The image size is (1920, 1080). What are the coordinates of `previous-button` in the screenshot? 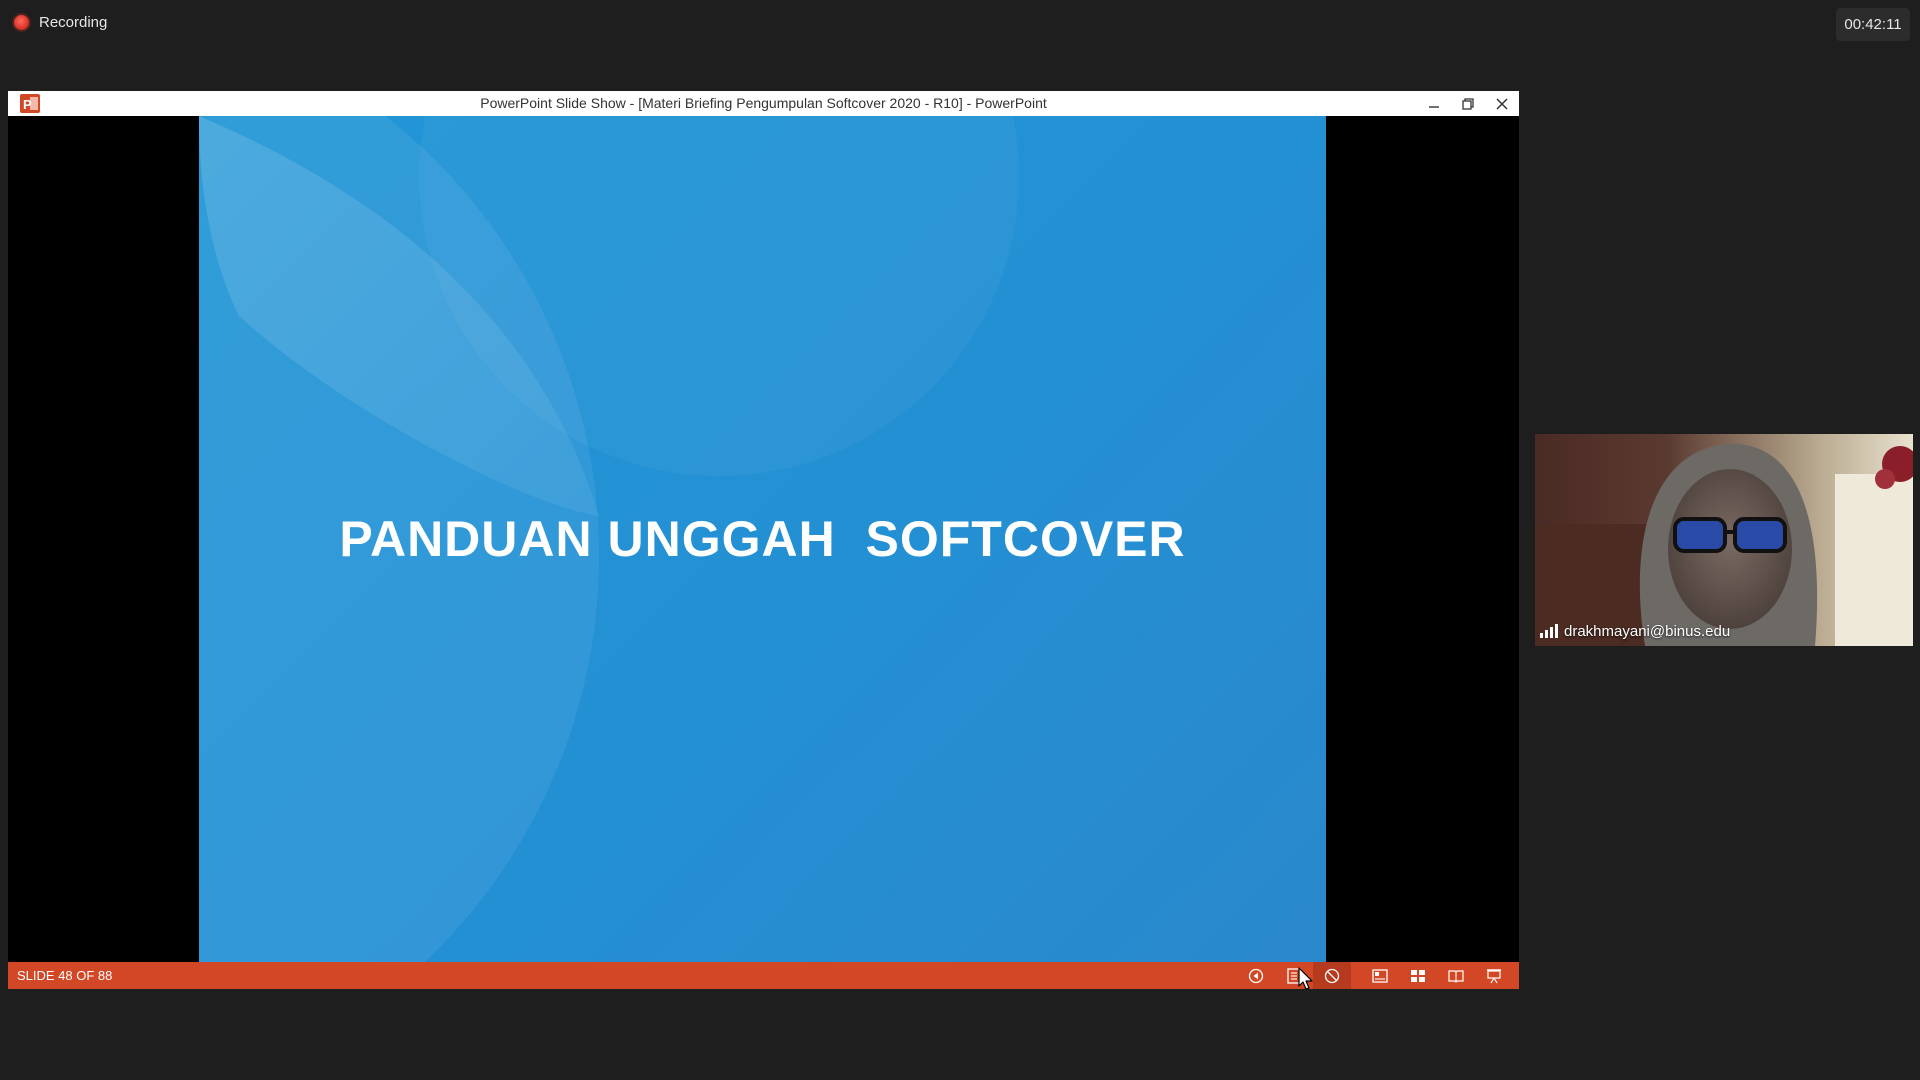 It's located at (1256, 975).